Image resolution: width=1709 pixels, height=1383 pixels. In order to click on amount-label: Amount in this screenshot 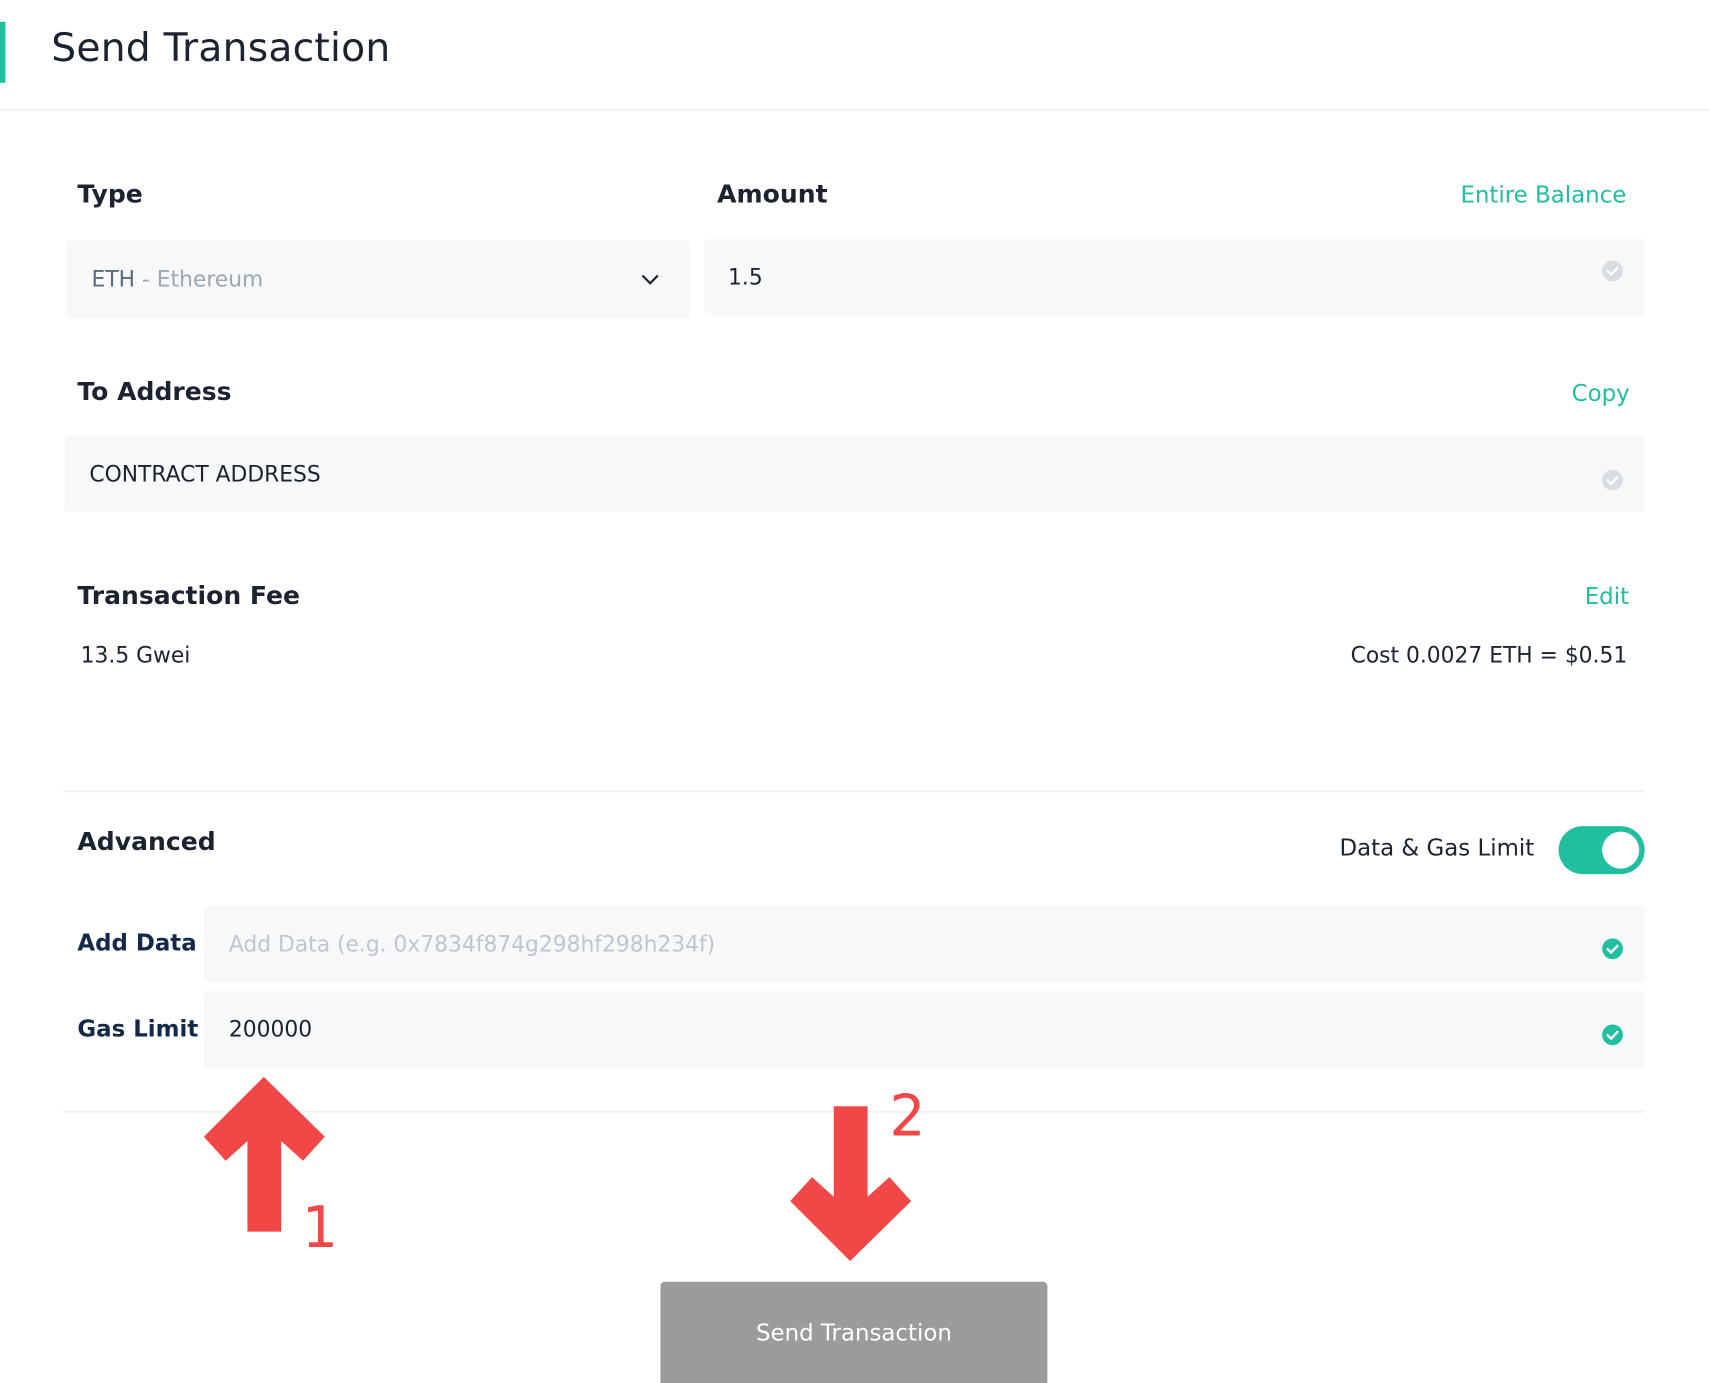, I will do `click(772, 195)`.